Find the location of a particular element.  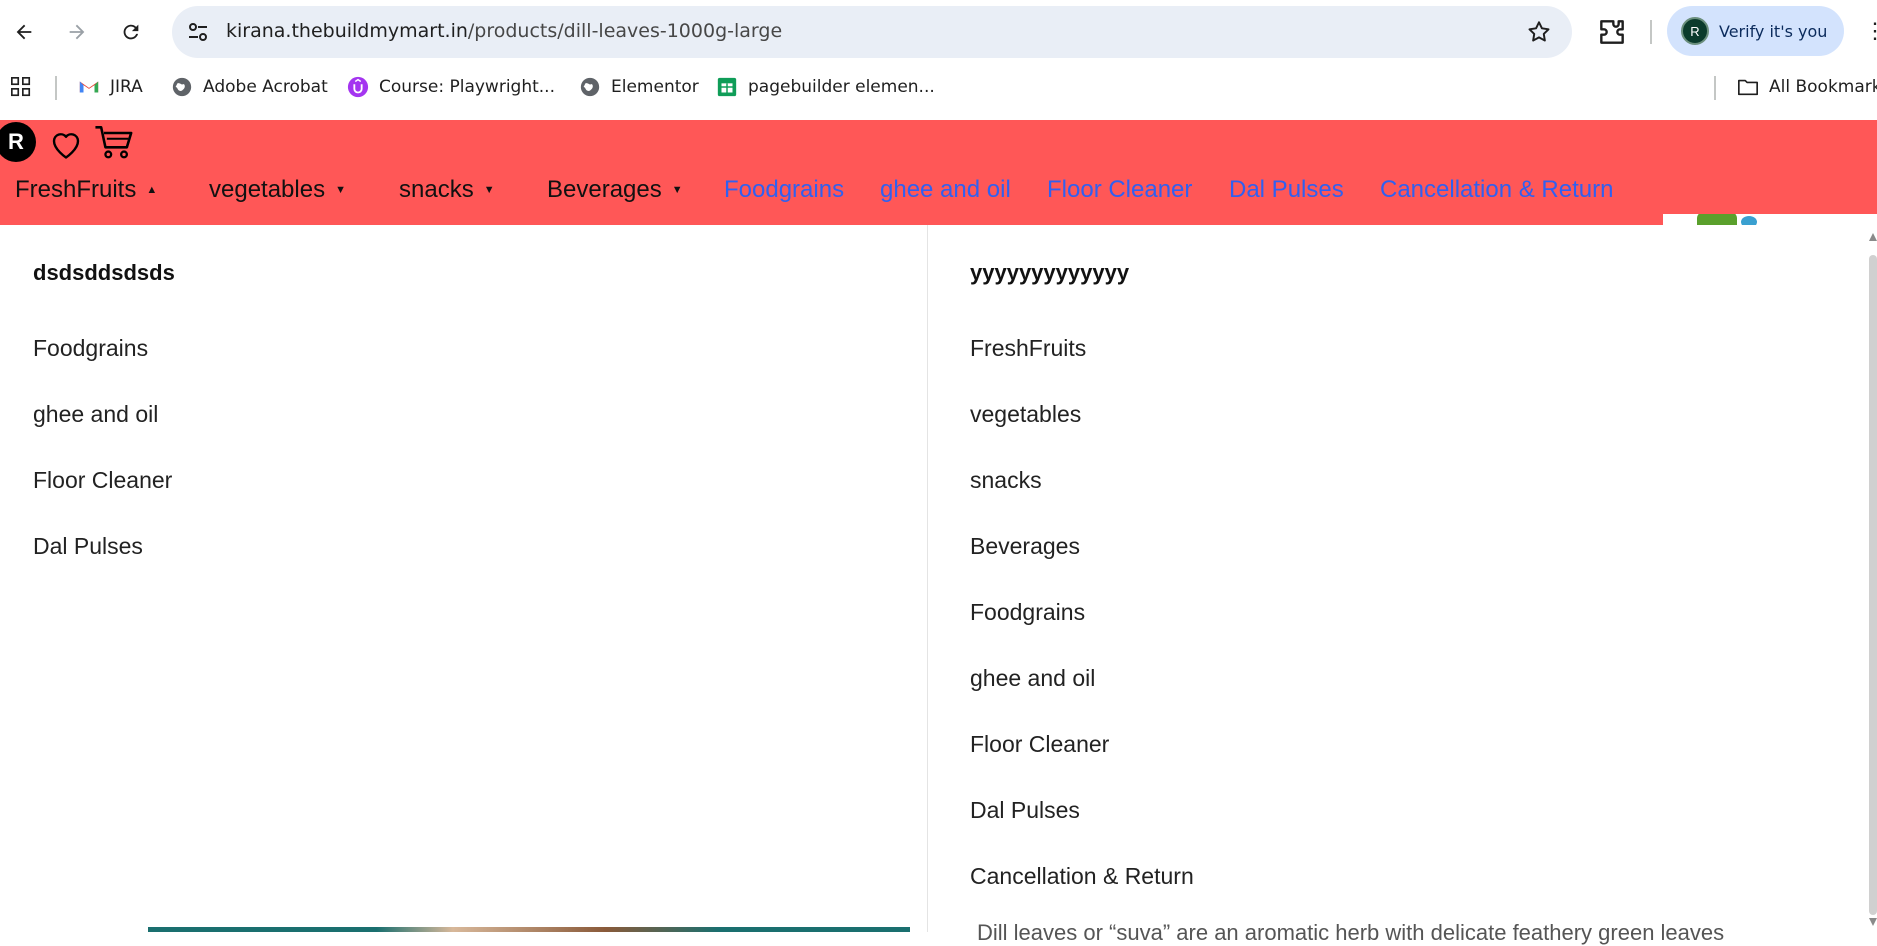

nav-label: Dal Pulses is located at coordinates (1286, 189).